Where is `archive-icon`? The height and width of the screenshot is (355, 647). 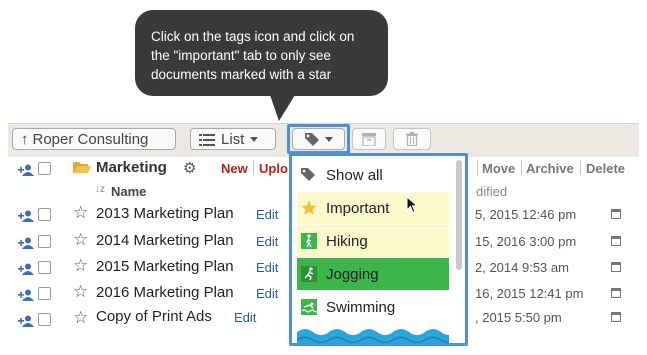
archive-icon is located at coordinates (369, 139).